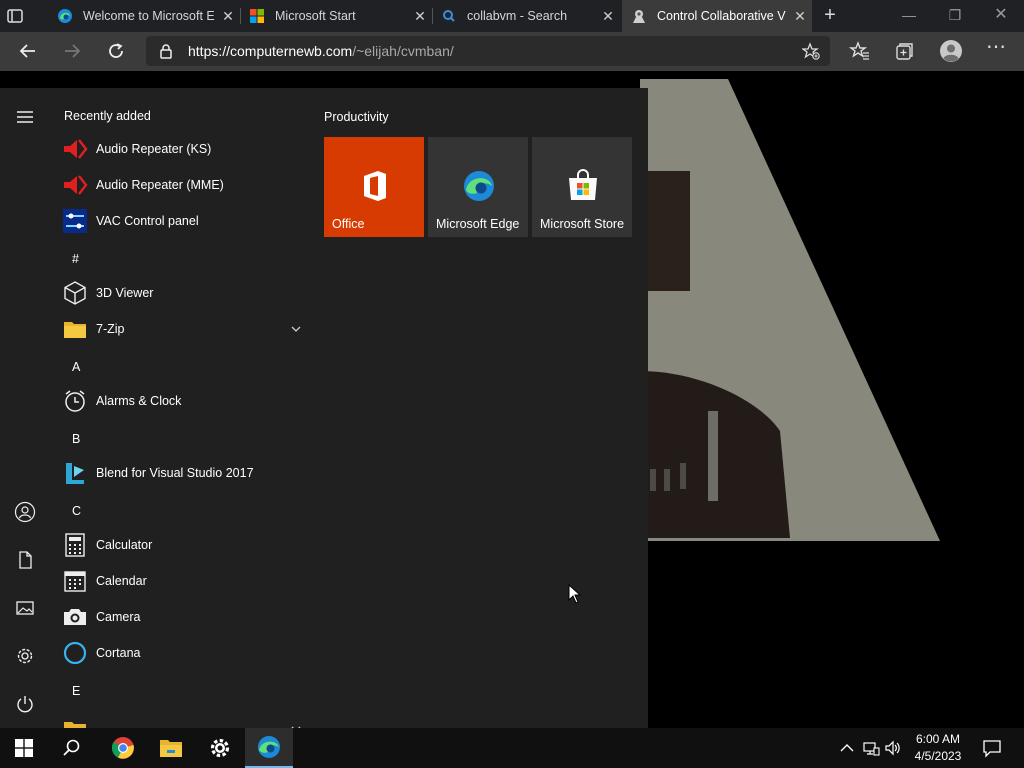 This screenshot has width=1024, height=768. Describe the element at coordinates (25, 408) in the screenshot. I see `start-rail` at that location.